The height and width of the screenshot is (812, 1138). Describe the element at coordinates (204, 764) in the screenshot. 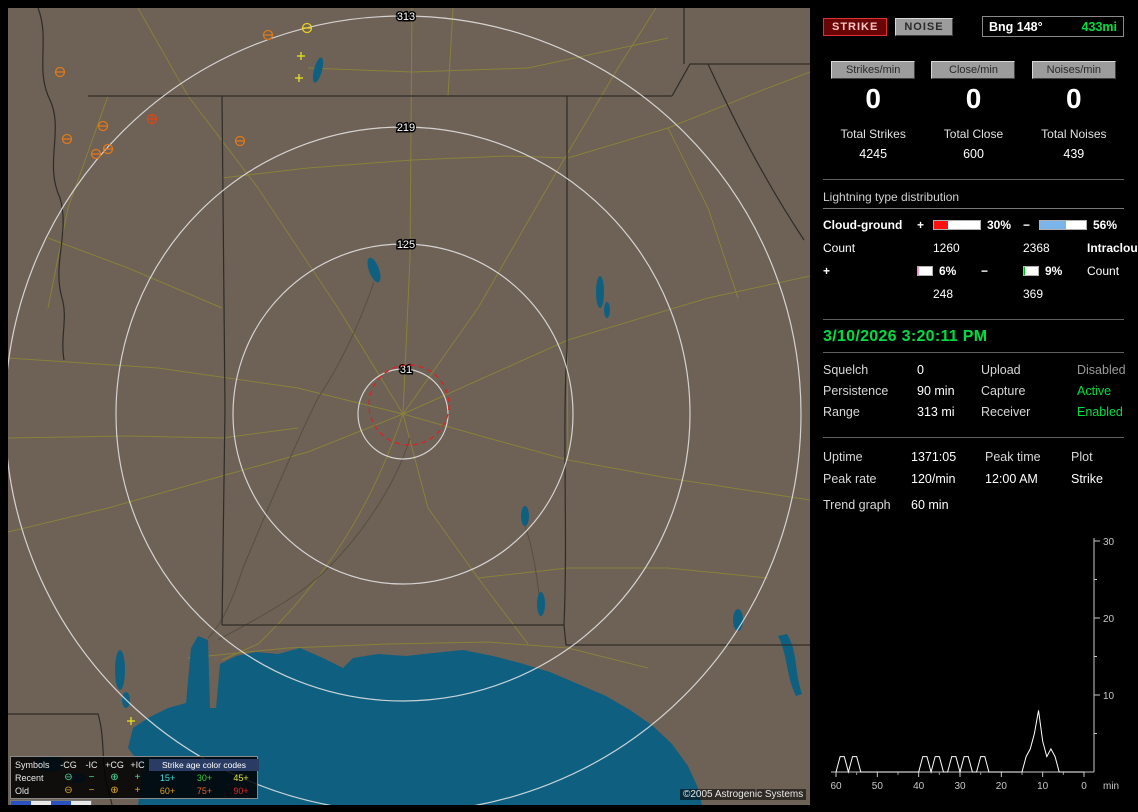

I see `legend-age-title: Strike age color codes` at that location.